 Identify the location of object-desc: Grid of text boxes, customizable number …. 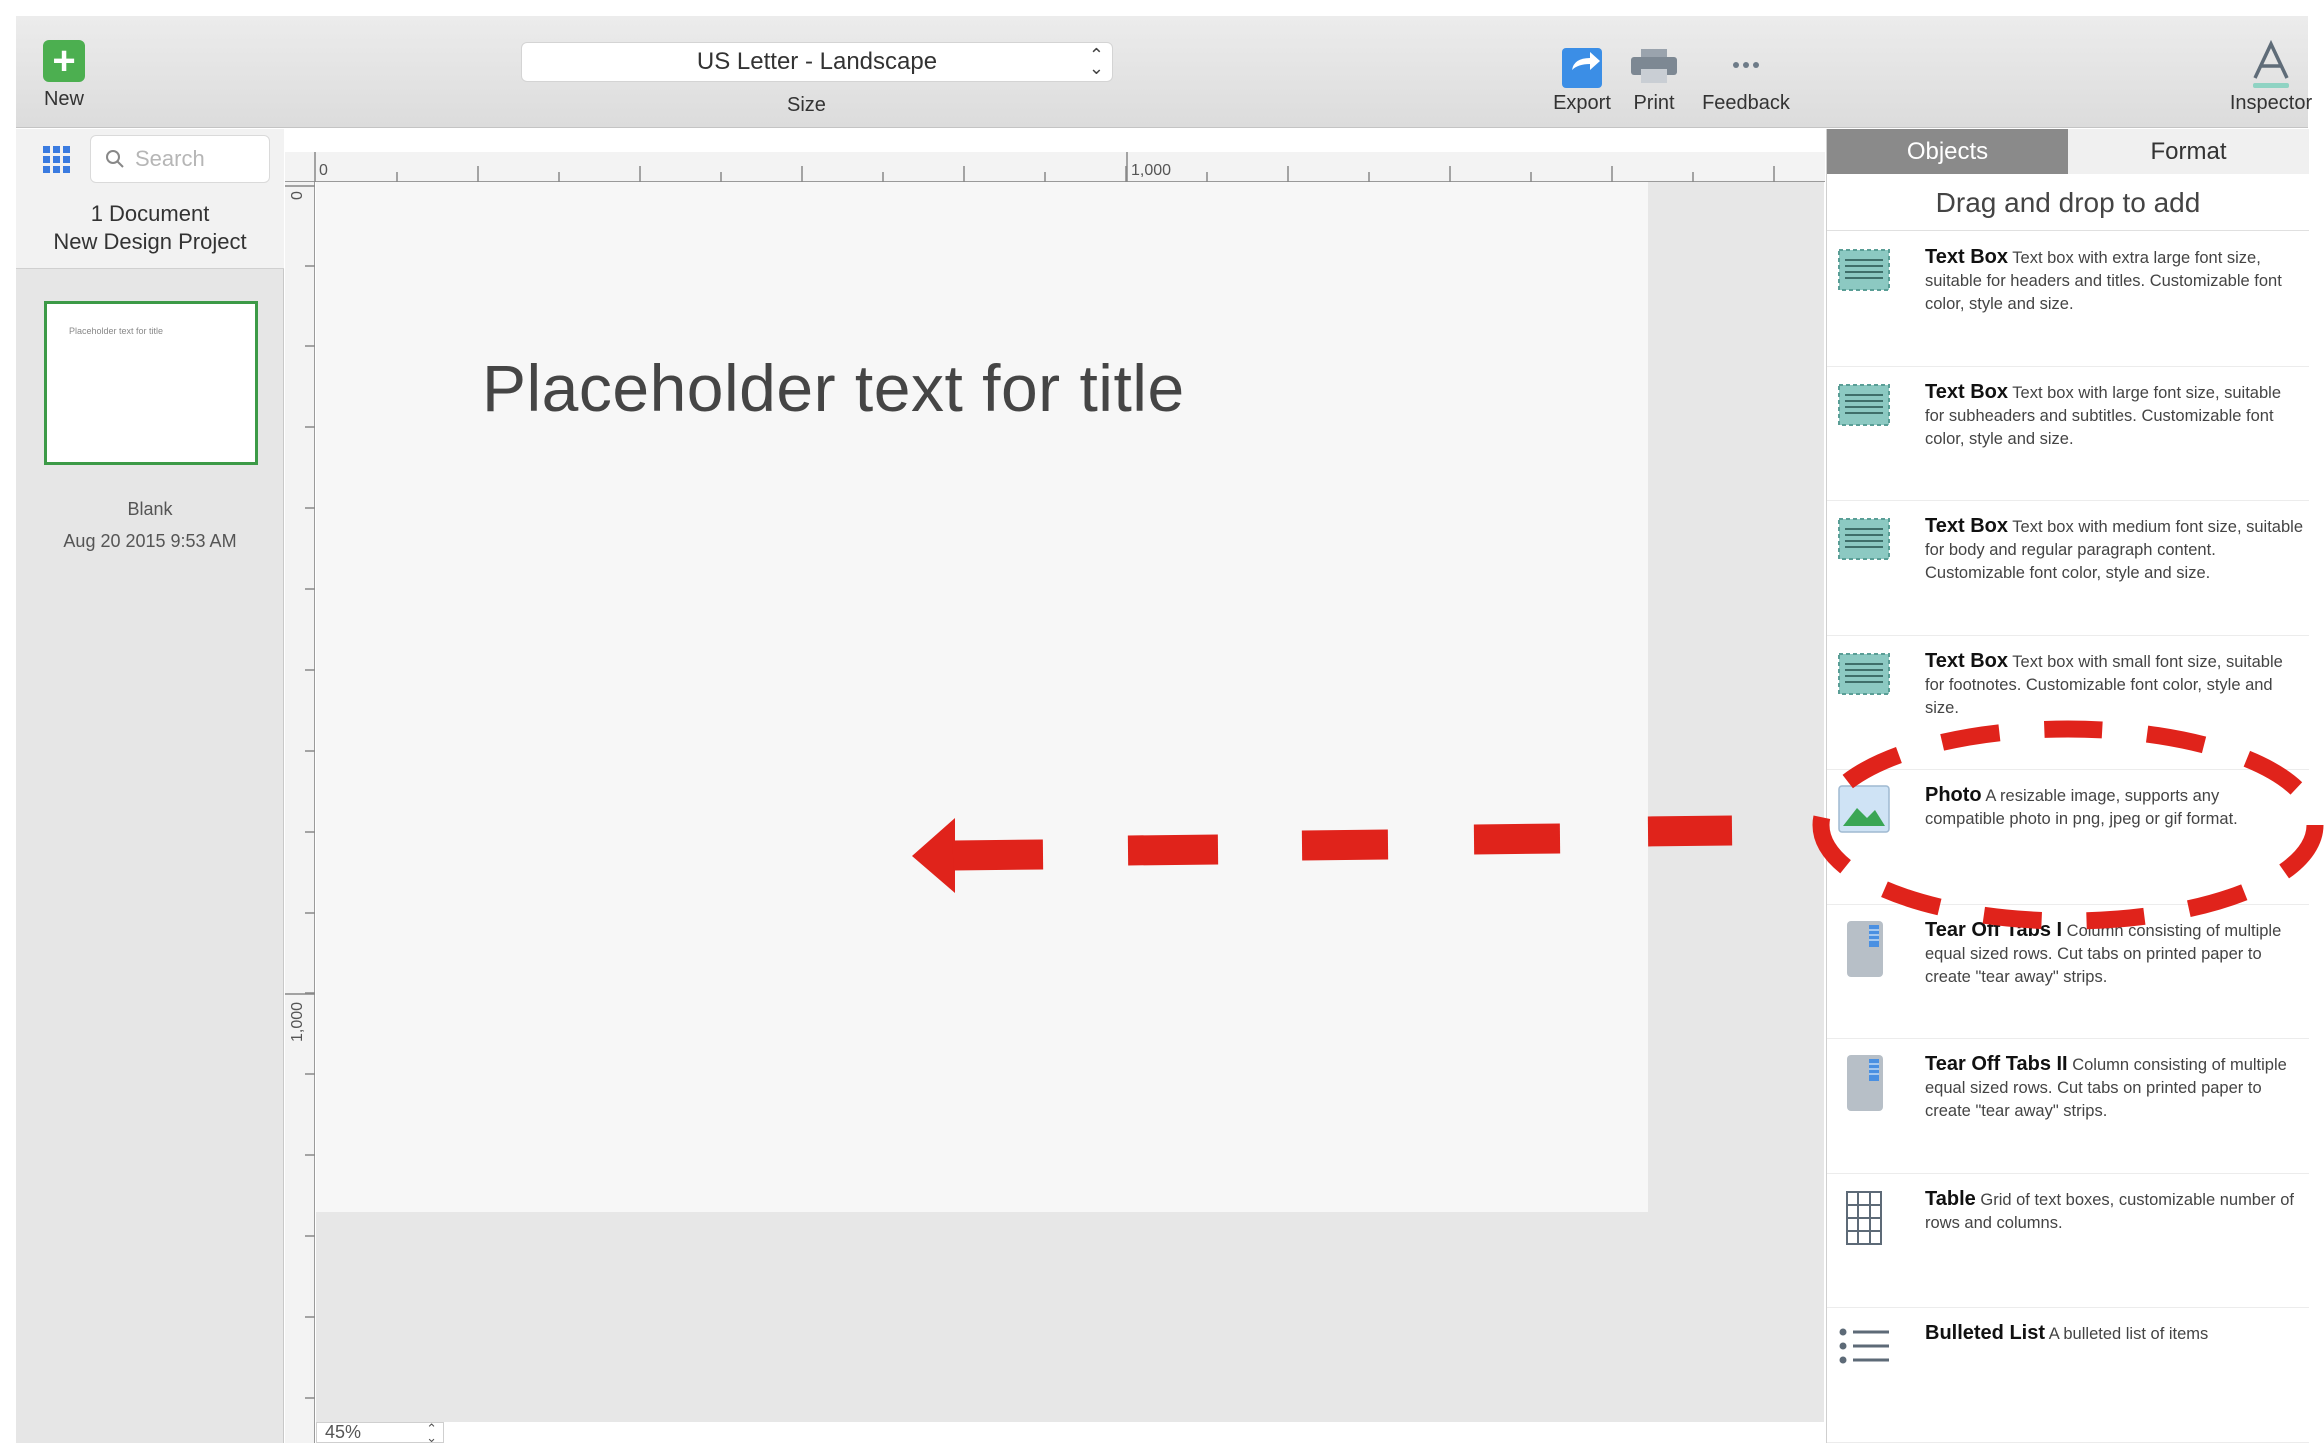
(2110, 1211).